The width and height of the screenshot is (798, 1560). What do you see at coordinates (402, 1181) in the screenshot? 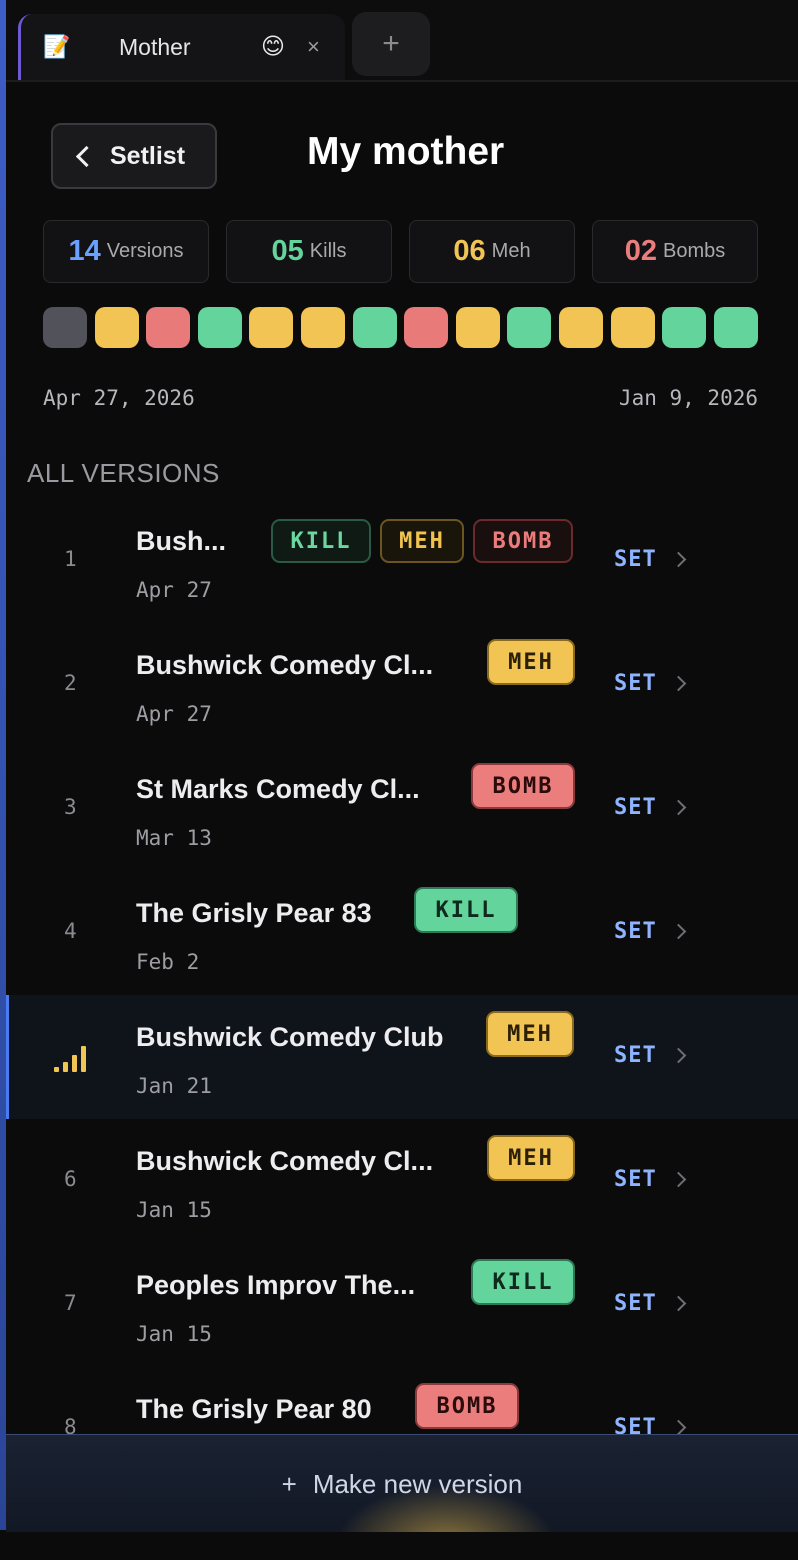
I see `version-row: 6 Bushwick Comedy Cl... Jan 15 MEH SET` at bounding box center [402, 1181].